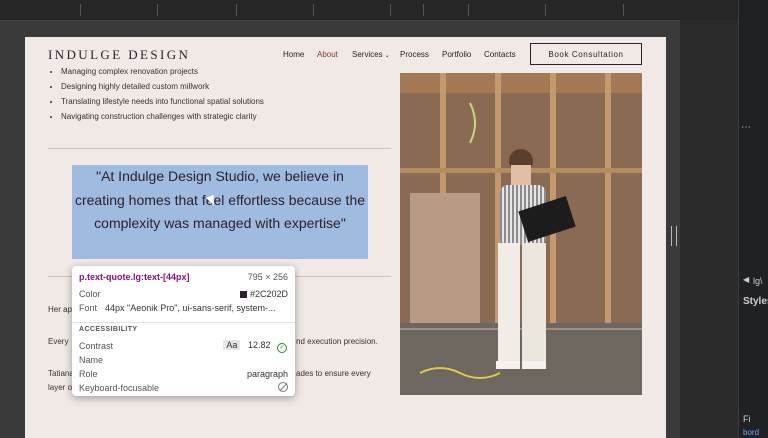 The height and width of the screenshot is (438, 768). What do you see at coordinates (60, 387) in the screenshot?
I see `about-paragraph: layer o` at bounding box center [60, 387].